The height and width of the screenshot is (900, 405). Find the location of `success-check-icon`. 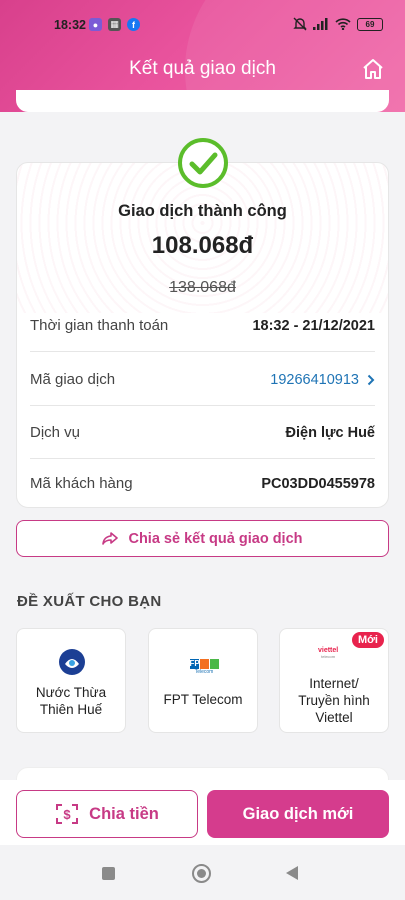

success-check-icon is located at coordinates (203, 163).